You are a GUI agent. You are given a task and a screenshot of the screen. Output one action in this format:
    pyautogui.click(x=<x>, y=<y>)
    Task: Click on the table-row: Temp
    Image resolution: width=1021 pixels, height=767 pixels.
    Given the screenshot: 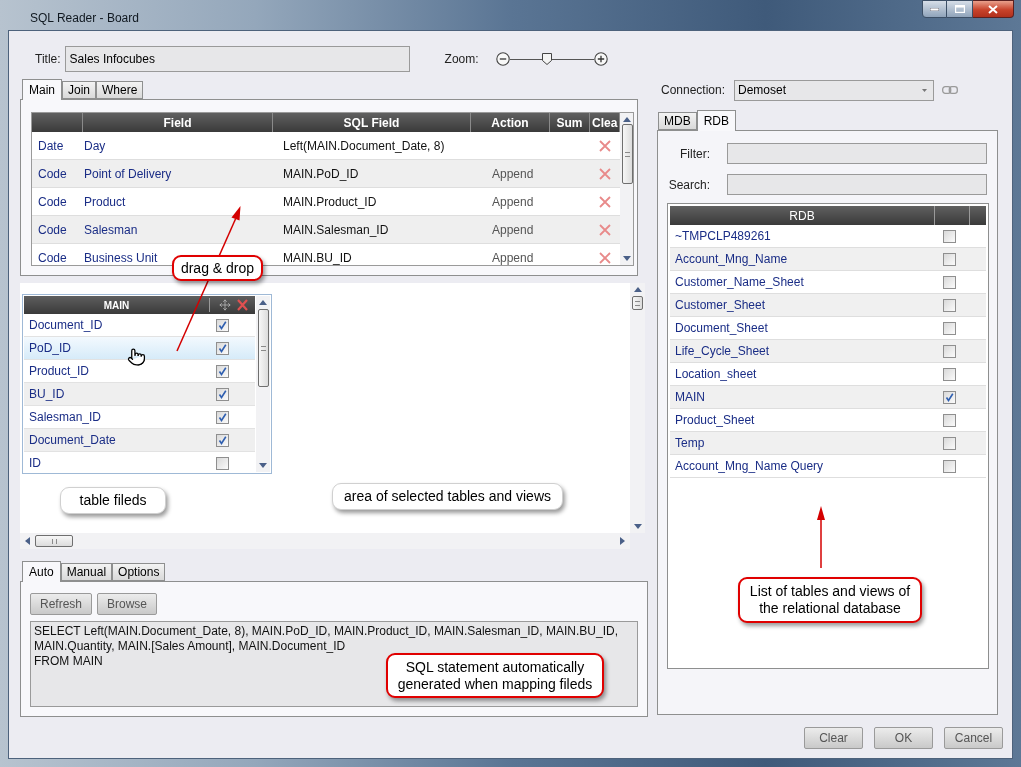 What is the action you would take?
    pyautogui.click(x=828, y=443)
    